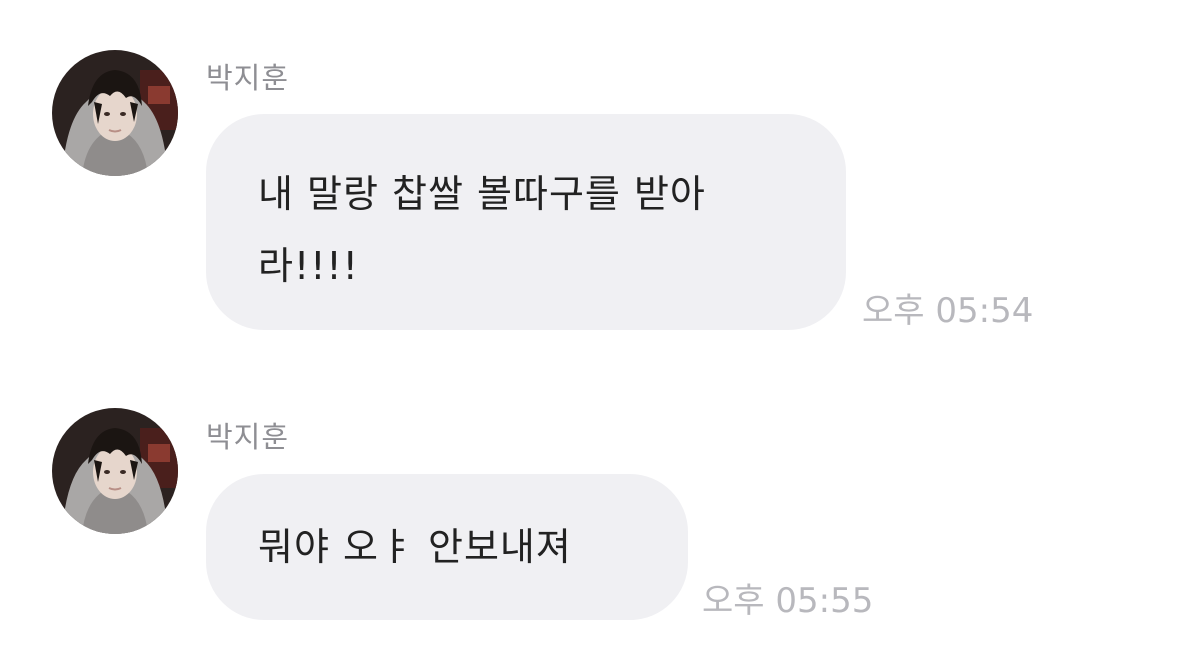  What do you see at coordinates (415, 547) in the screenshot?
I see `message-text: 뭐야 오ㅑ 안보내져` at bounding box center [415, 547].